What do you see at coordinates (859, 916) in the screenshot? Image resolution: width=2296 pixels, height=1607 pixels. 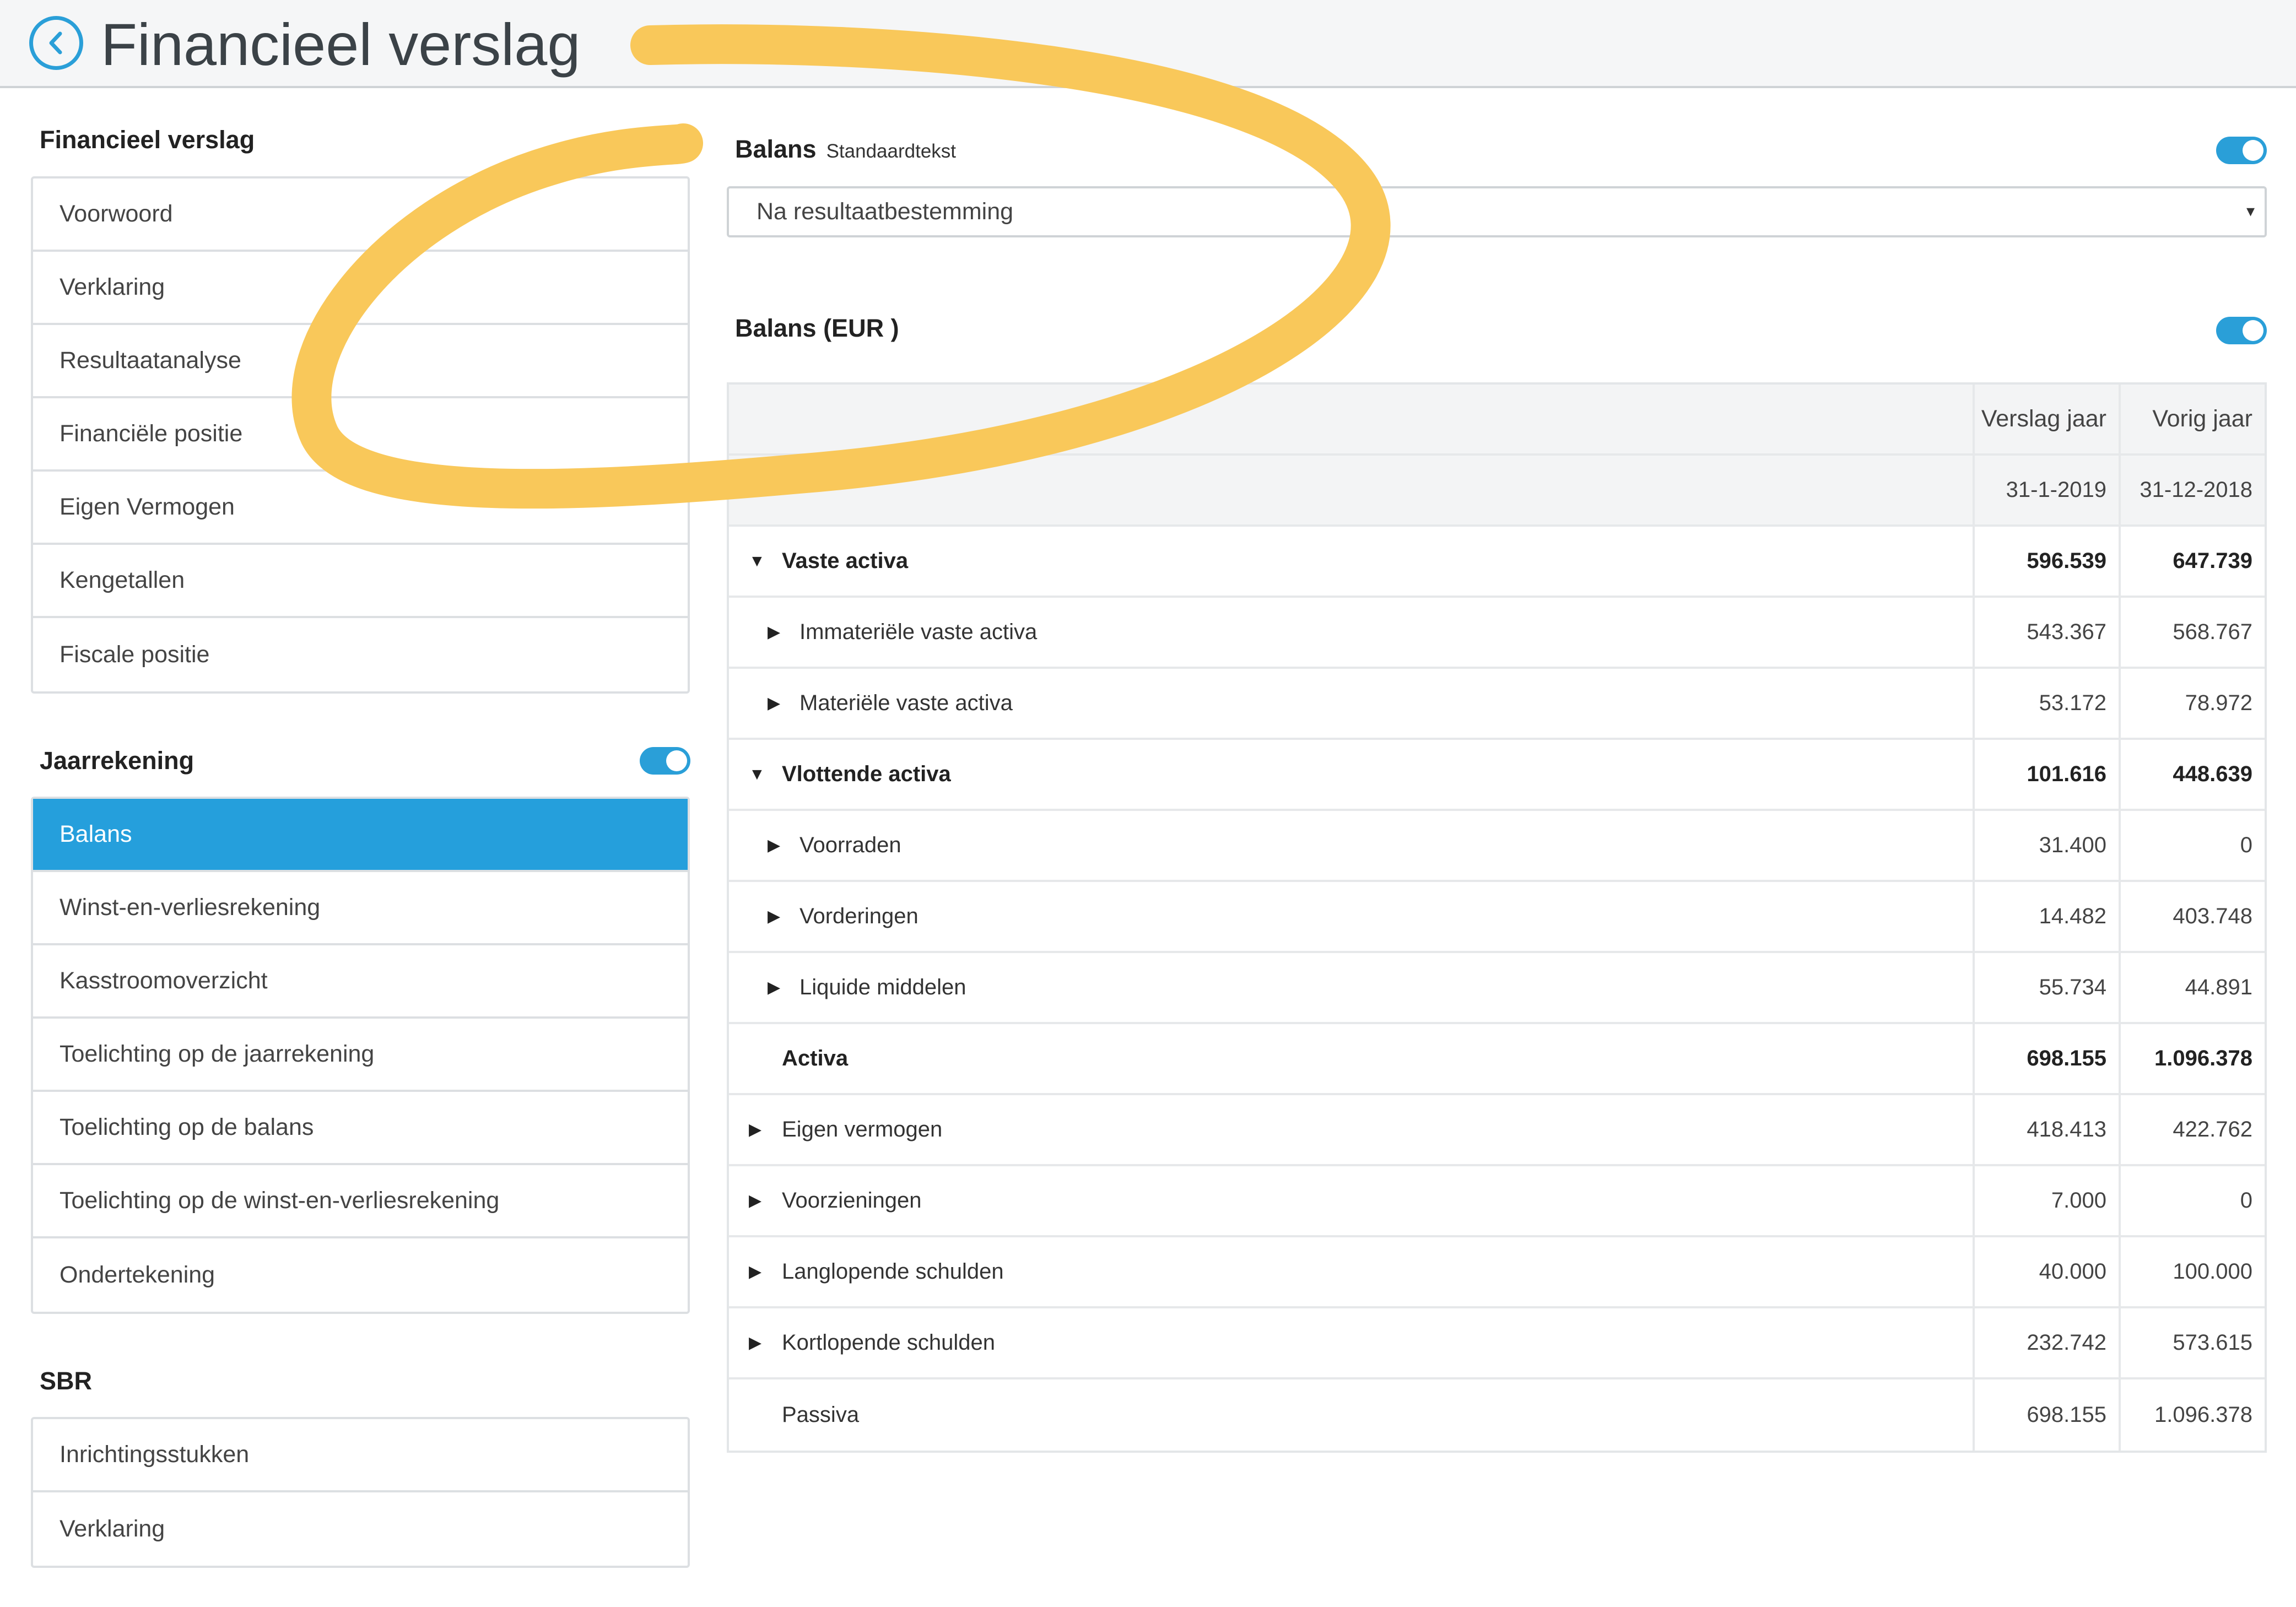 I see `row-label-text: Vorderingen` at bounding box center [859, 916].